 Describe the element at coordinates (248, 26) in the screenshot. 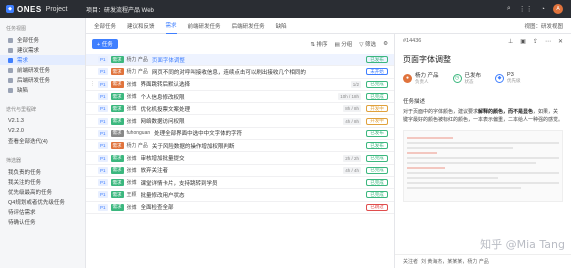

I see `tab-backend: 后端研发任务` at that location.